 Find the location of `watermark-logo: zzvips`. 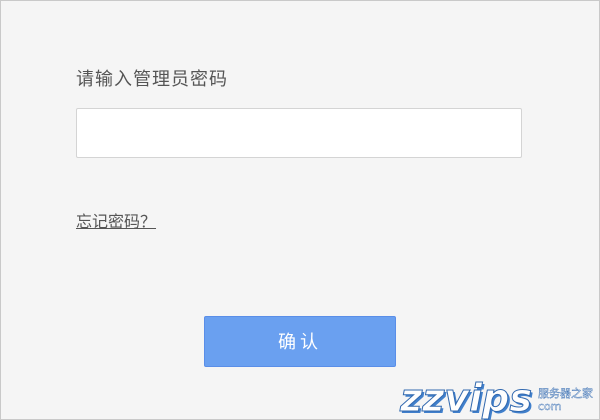

watermark-logo: zzvips is located at coordinates (466, 398).